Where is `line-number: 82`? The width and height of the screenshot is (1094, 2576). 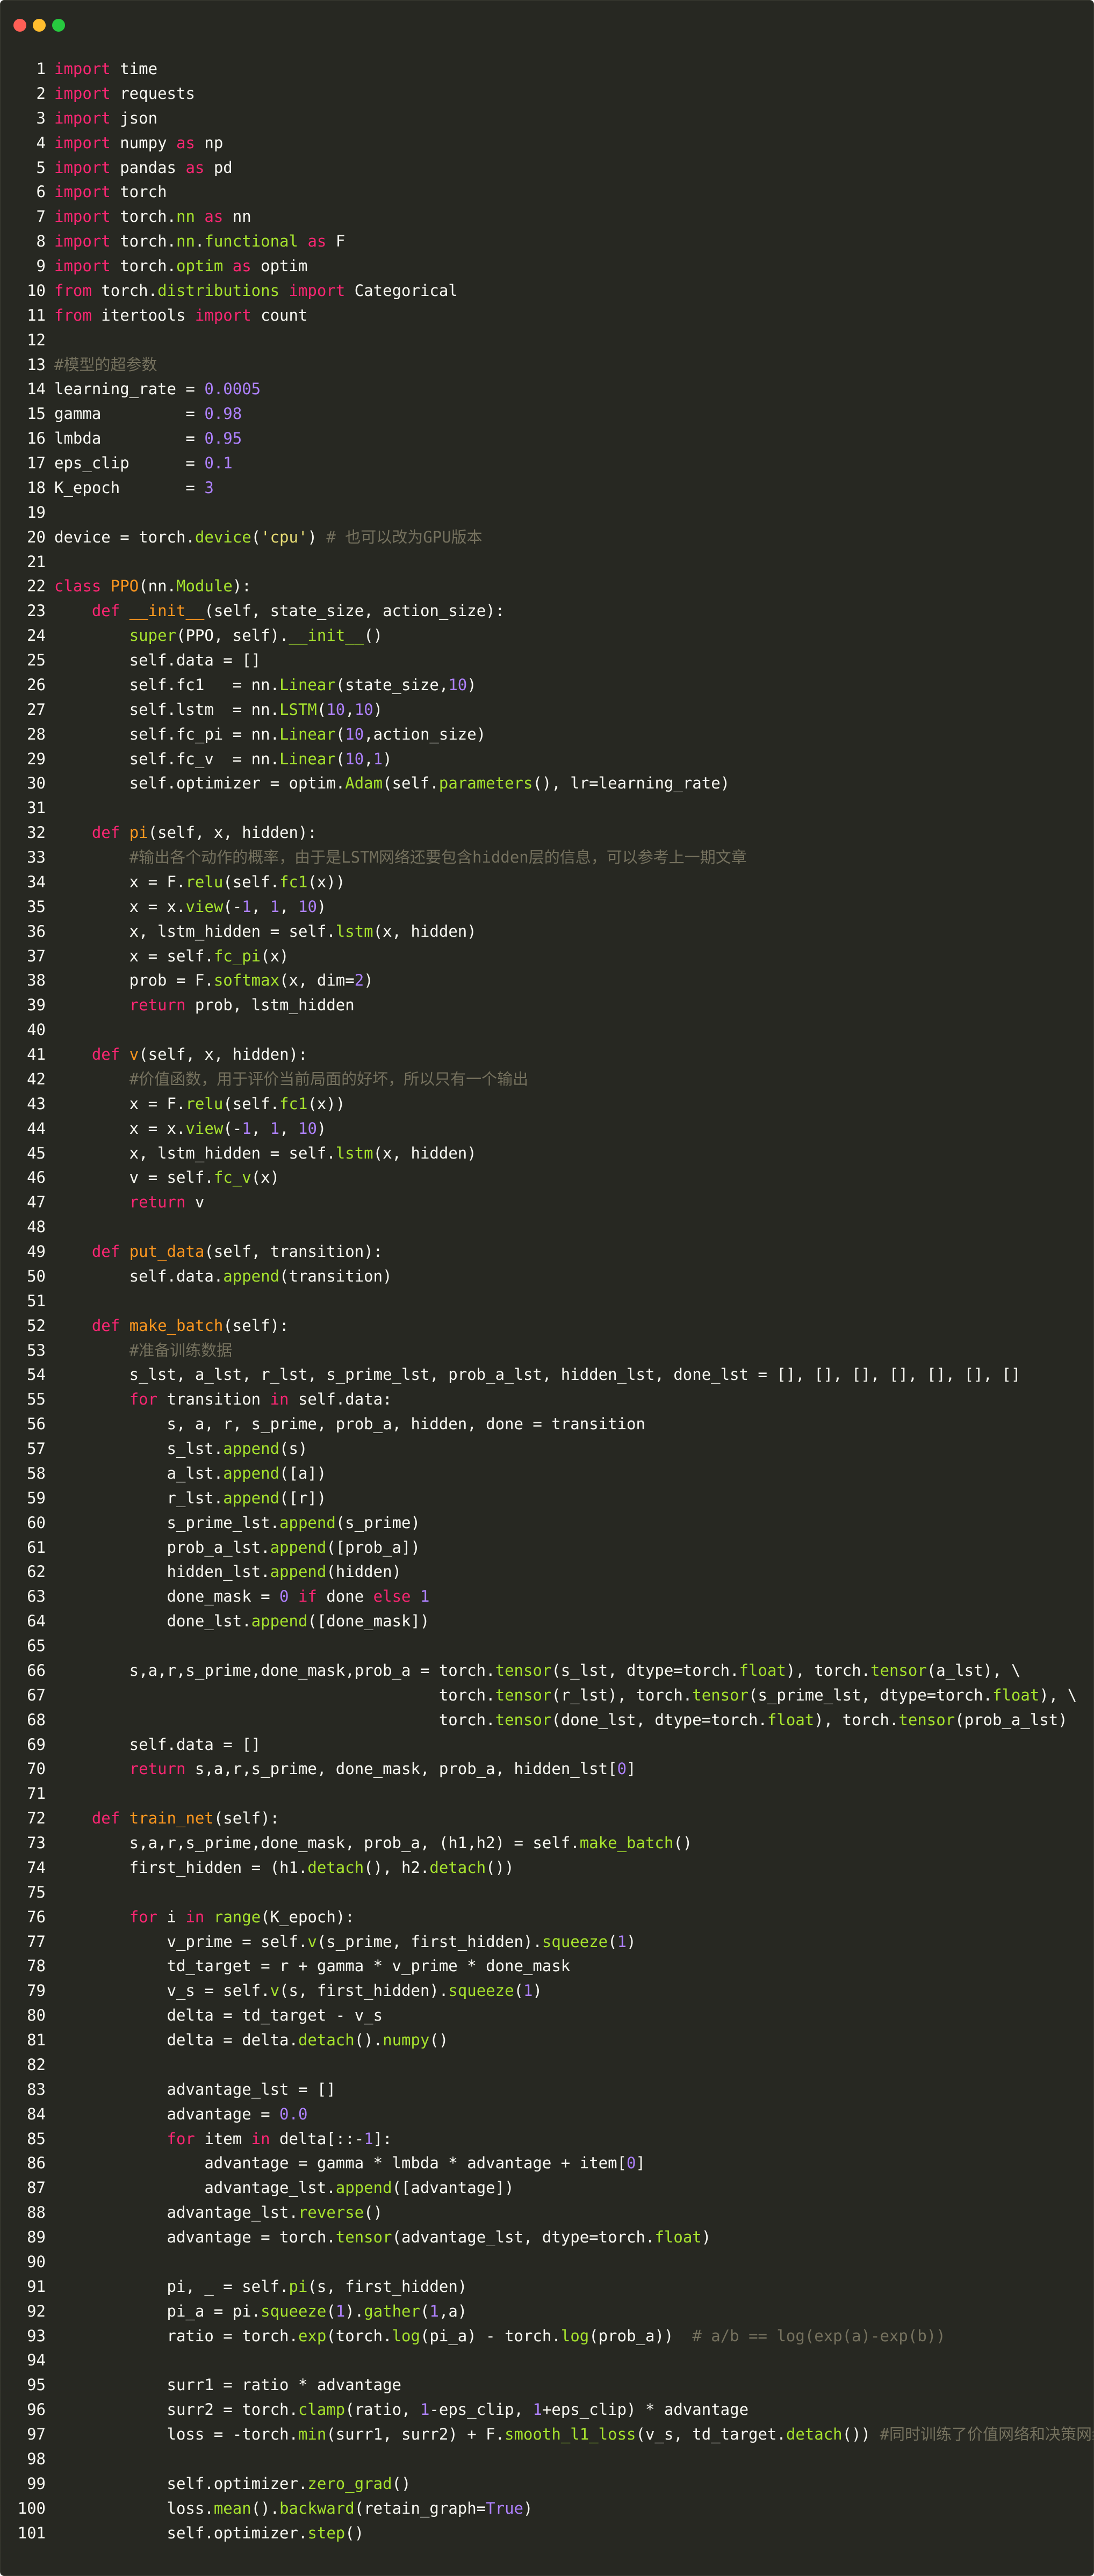 line-number: 82 is located at coordinates (36, 2064).